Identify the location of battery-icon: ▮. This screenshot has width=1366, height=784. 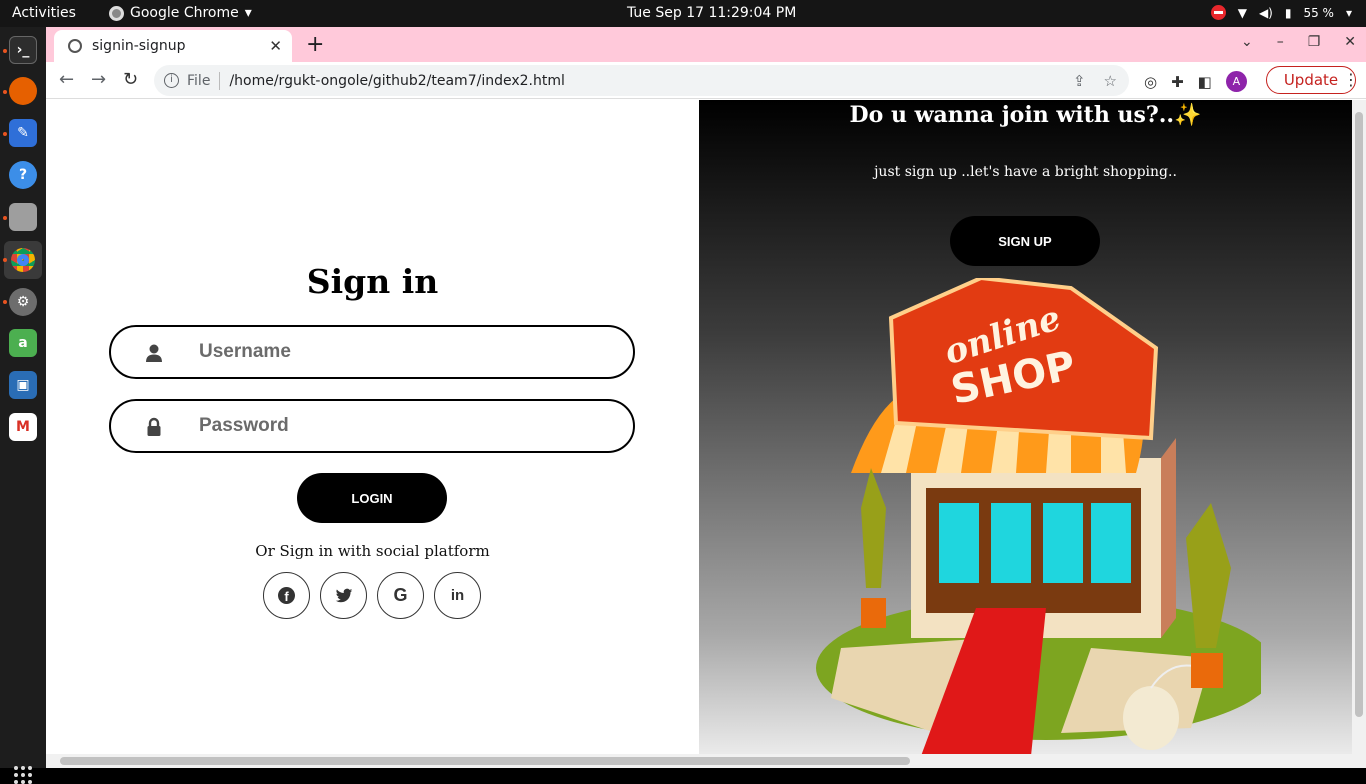
(1288, 12).